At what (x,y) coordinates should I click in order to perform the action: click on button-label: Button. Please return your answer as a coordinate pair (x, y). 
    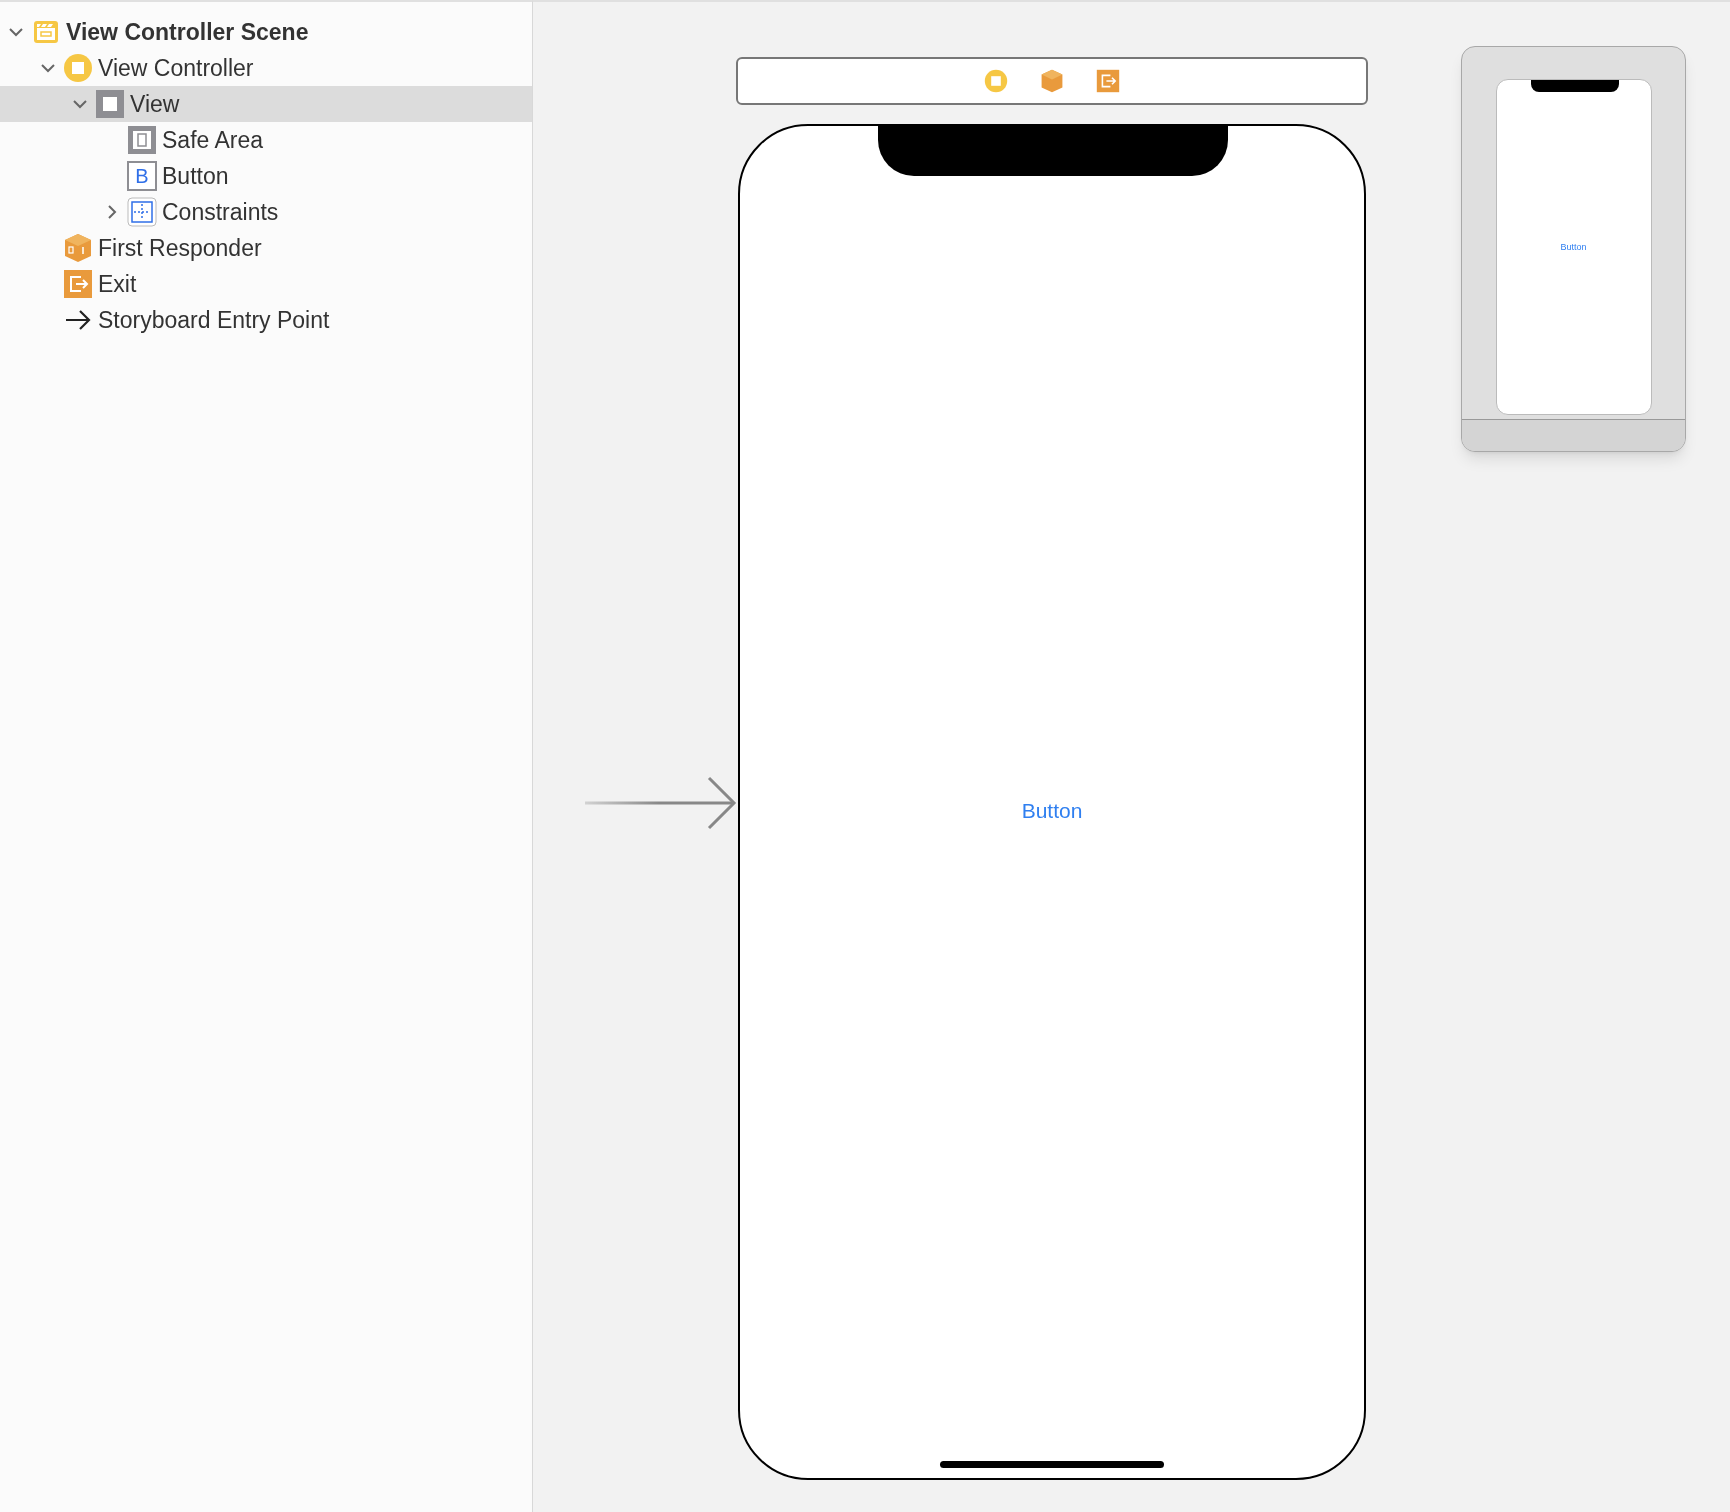
    Looking at the image, I should click on (1052, 811).